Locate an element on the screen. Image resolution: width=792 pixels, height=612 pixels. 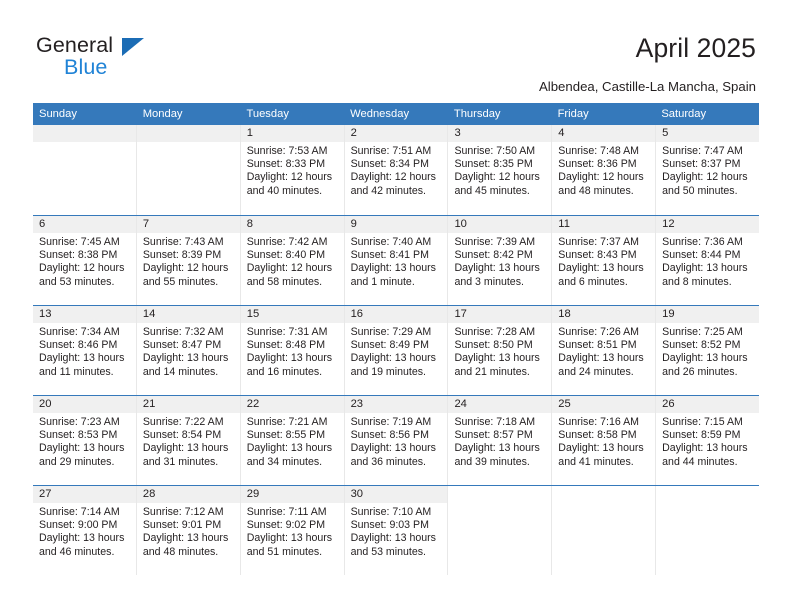
sunrise-text: Sunrise: 7:42 AM is located at coordinates (287, 242).